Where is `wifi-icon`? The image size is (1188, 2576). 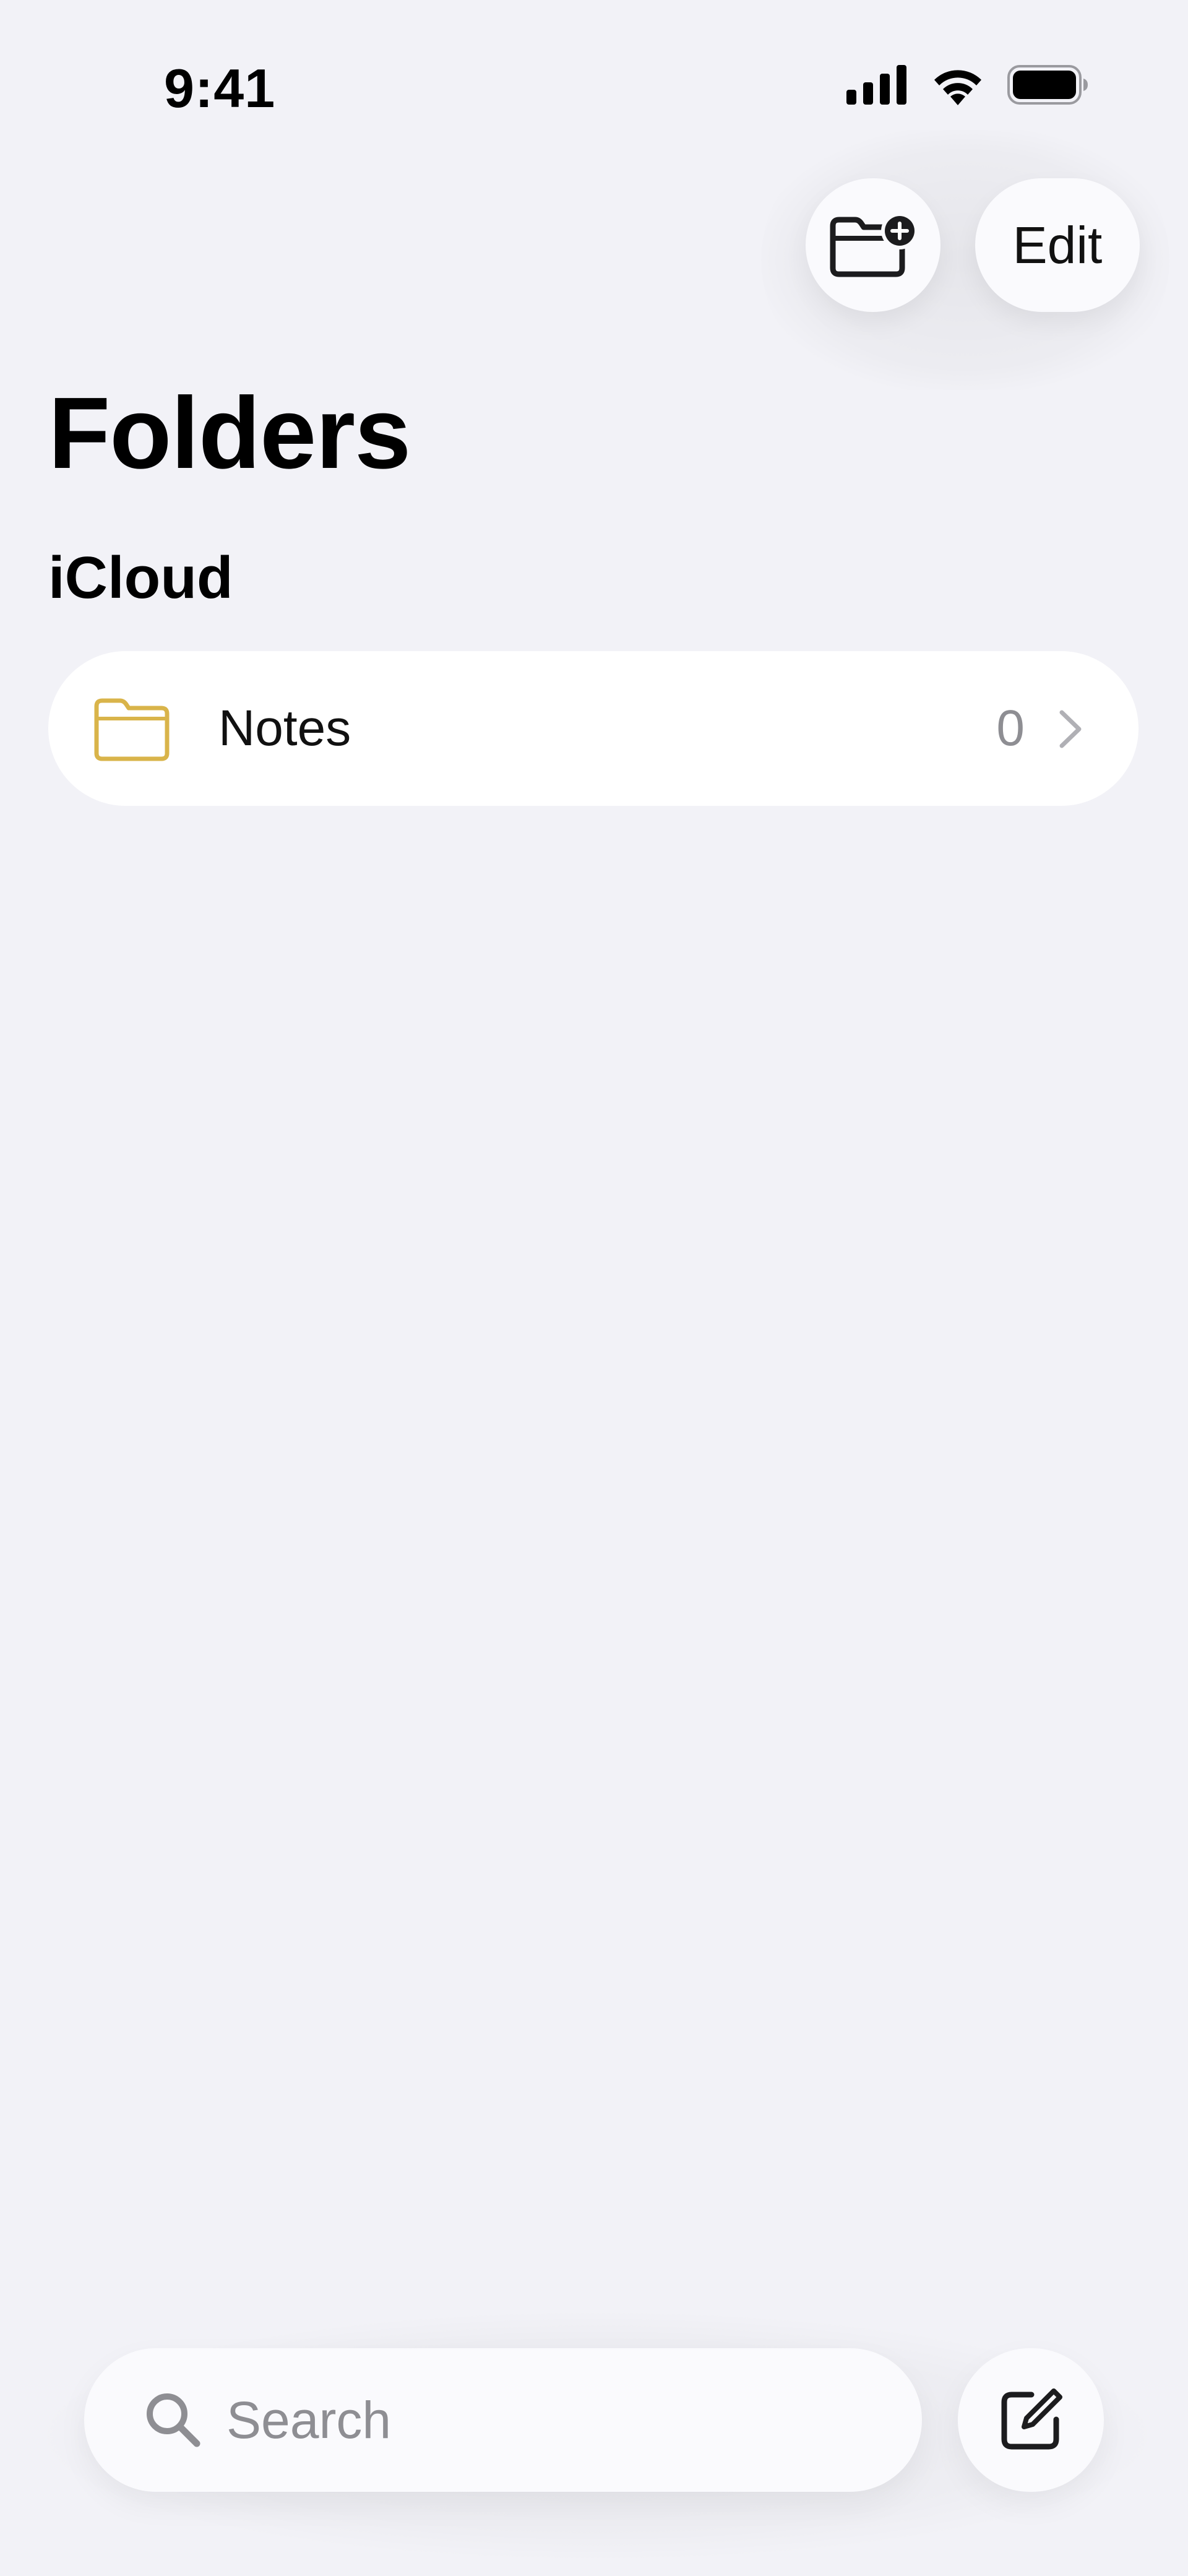 wifi-icon is located at coordinates (957, 87).